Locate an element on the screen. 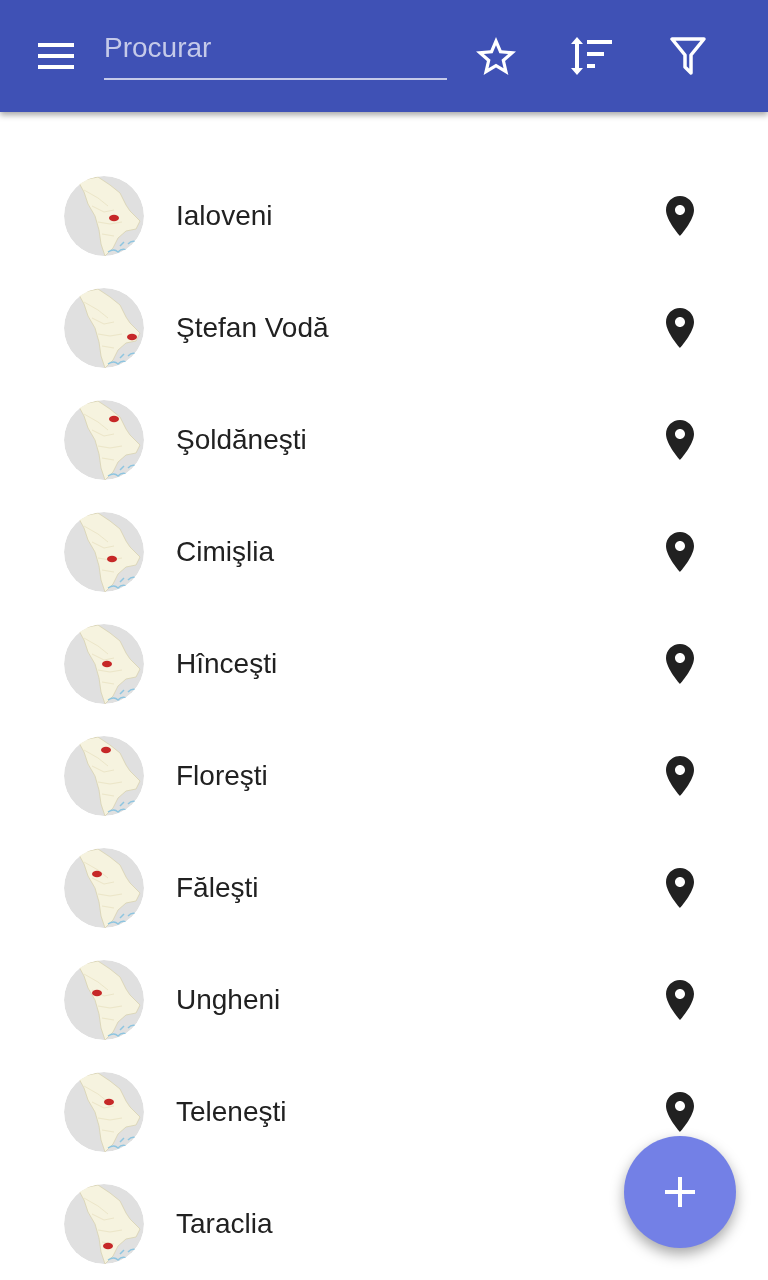 The image size is (768, 1280). plus-icon is located at coordinates (680, 1192).